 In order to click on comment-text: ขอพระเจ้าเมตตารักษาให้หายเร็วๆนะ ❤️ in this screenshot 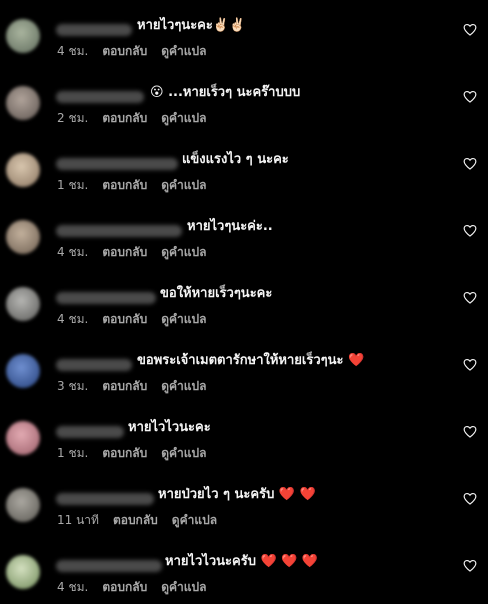, I will do `click(251, 360)`.